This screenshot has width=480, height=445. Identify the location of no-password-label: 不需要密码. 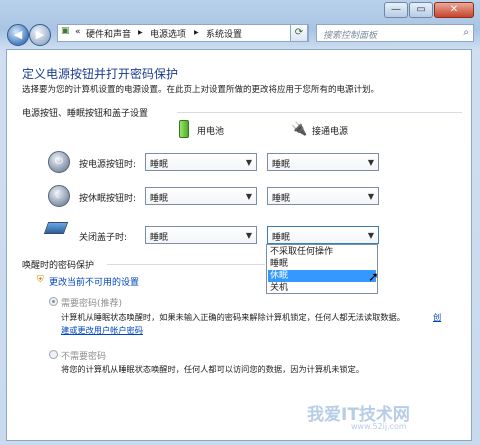
(84, 357).